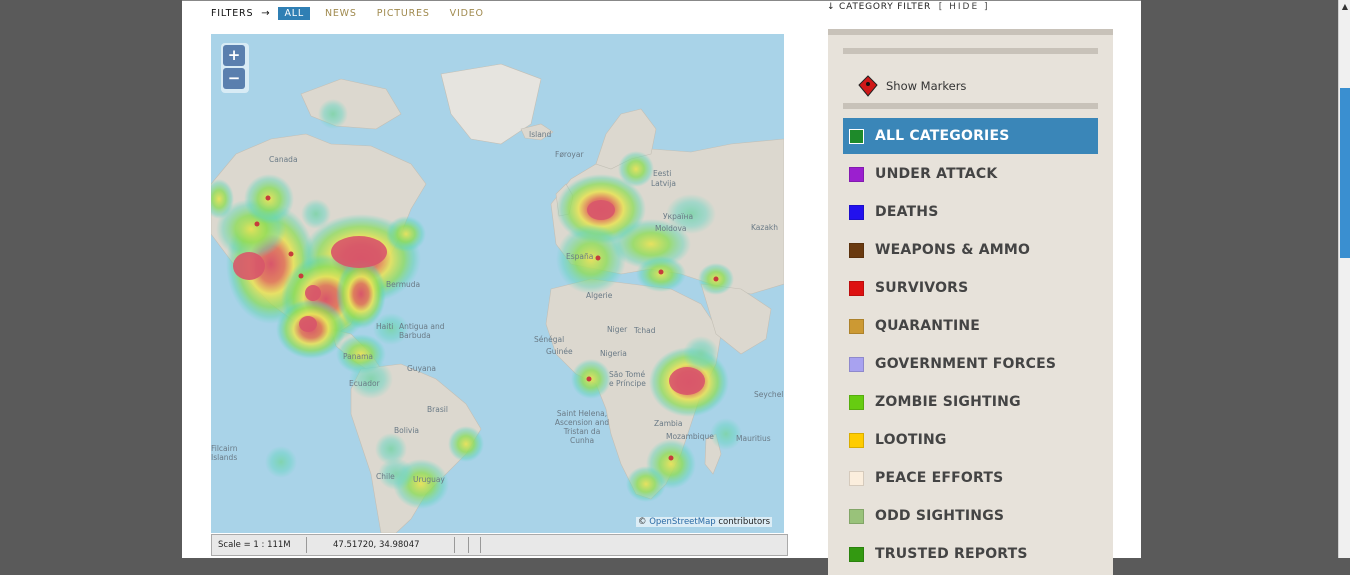 This screenshot has height=575, width=1350. Describe the element at coordinates (559, 351) in the screenshot. I see `map-label: Guinée` at that location.